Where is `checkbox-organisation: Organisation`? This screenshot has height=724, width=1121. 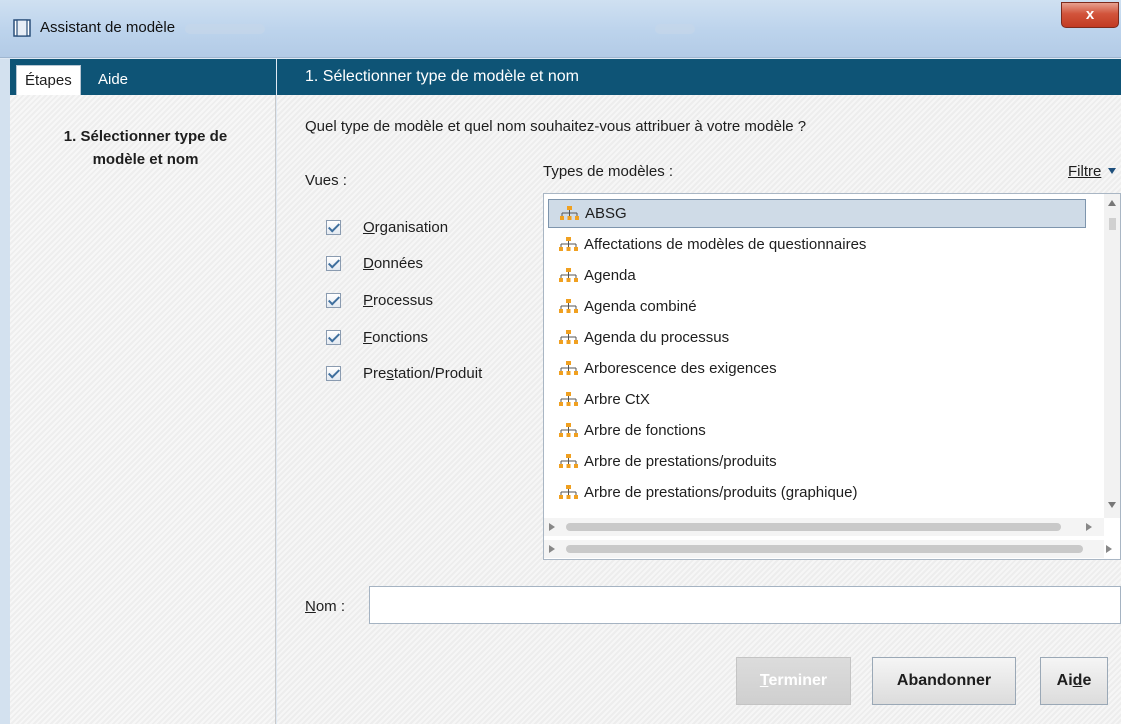
checkbox-organisation: Organisation is located at coordinates (387, 227).